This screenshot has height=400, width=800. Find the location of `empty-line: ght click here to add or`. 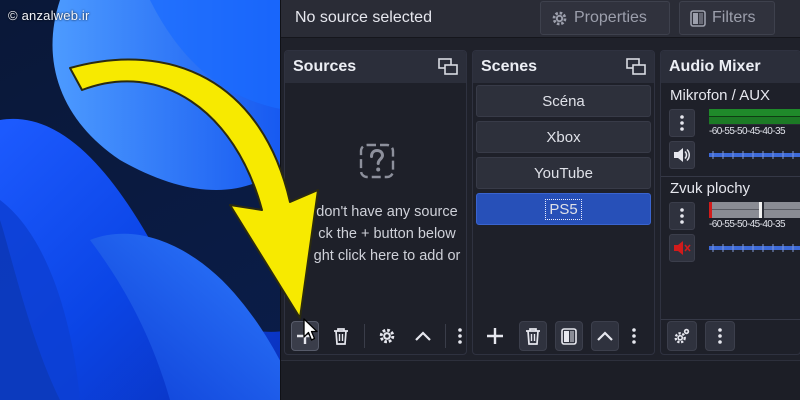

empty-line: ght click here to add or is located at coordinates (387, 256).